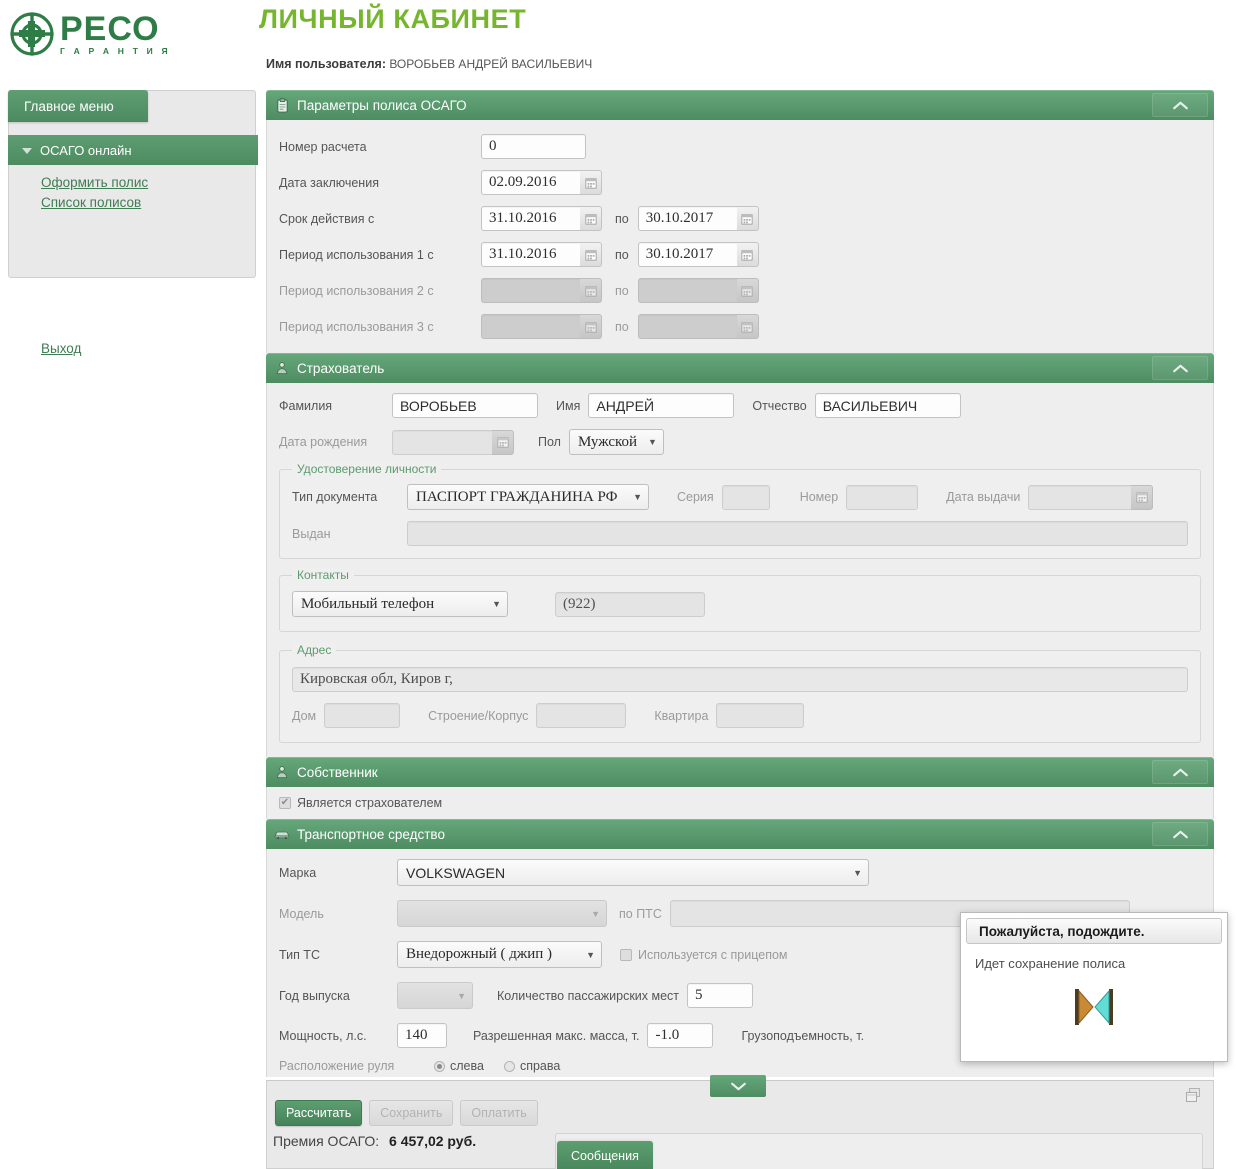 Image resolution: width=1237 pixels, height=1169 pixels. I want to click on birthdate-input, so click(442, 442).